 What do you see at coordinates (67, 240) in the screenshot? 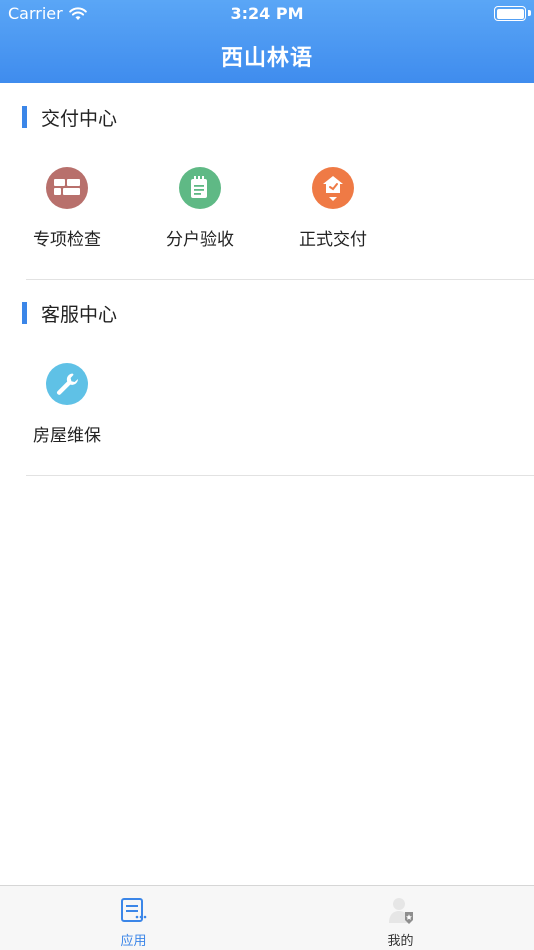
I see `grid-item-label: 专项检查` at bounding box center [67, 240].